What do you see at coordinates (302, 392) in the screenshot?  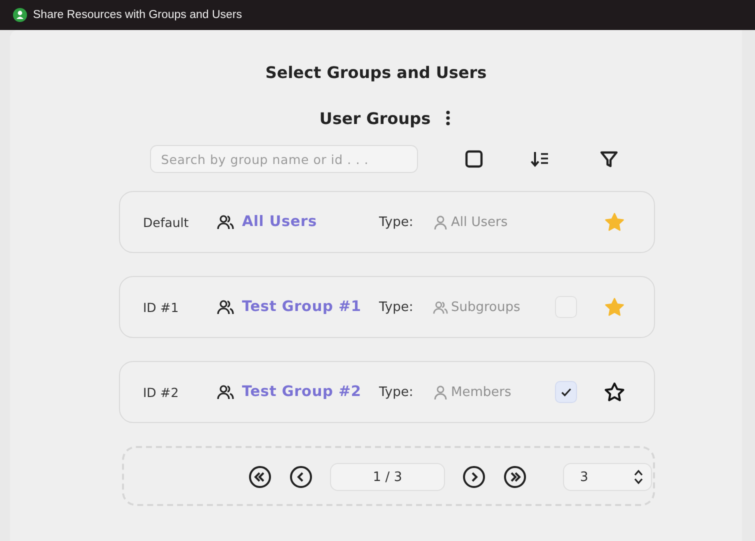 I see `group-name: Test Group #2` at bounding box center [302, 392].